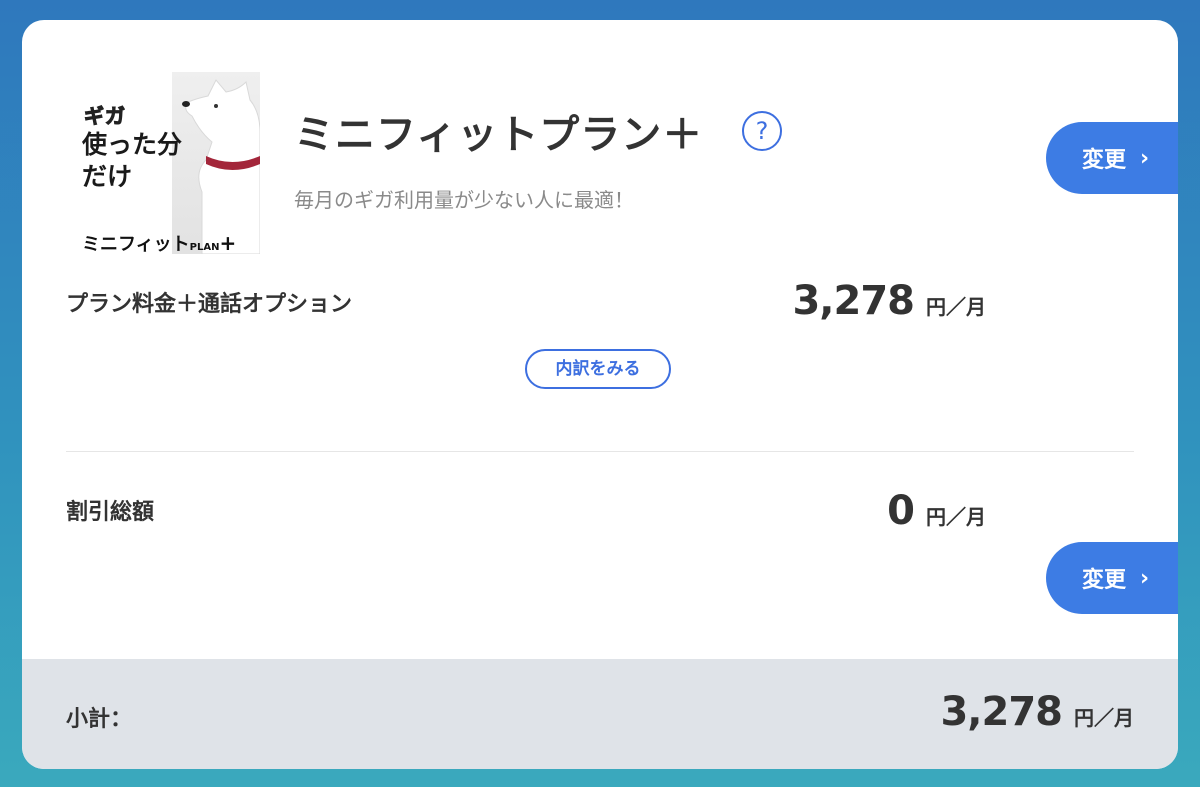 The width and height of the screenshot is (1200, 787). I want to click on banner-brand-logo: ミニフィットPLAN+, so click(159, 242).